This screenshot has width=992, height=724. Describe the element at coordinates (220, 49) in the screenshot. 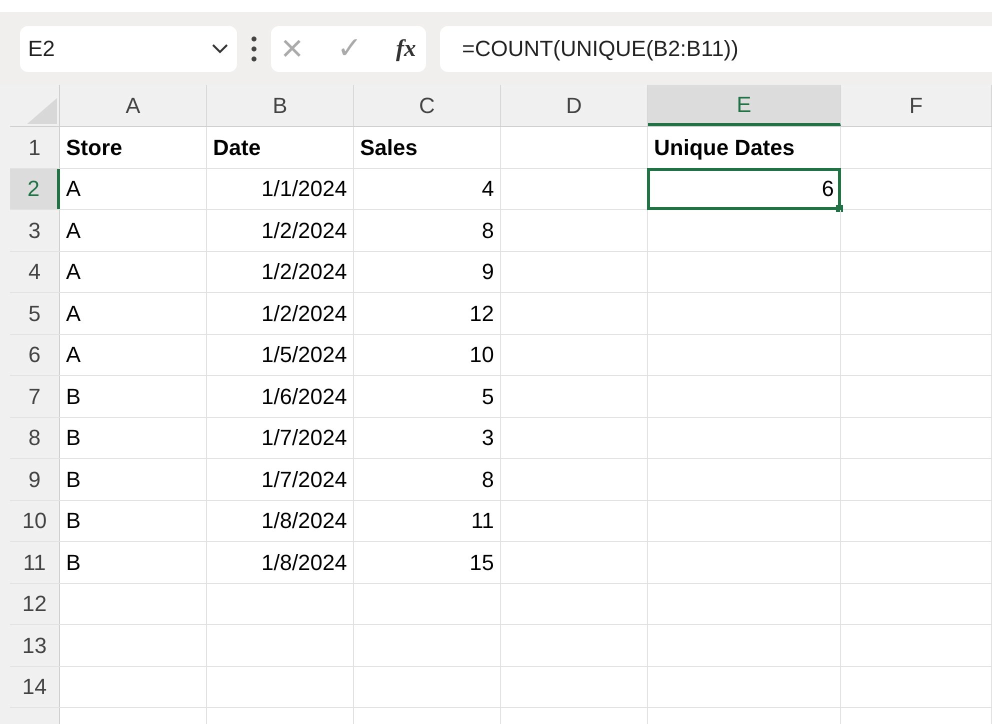

I see `chevron-down-icon` at that location.